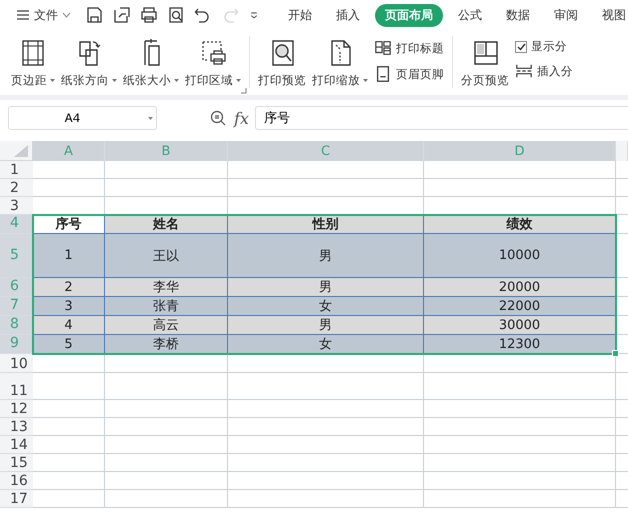  Describe the element at coordinates (69, 325) in the screenshot. I see `table-cell: 4` at that location.